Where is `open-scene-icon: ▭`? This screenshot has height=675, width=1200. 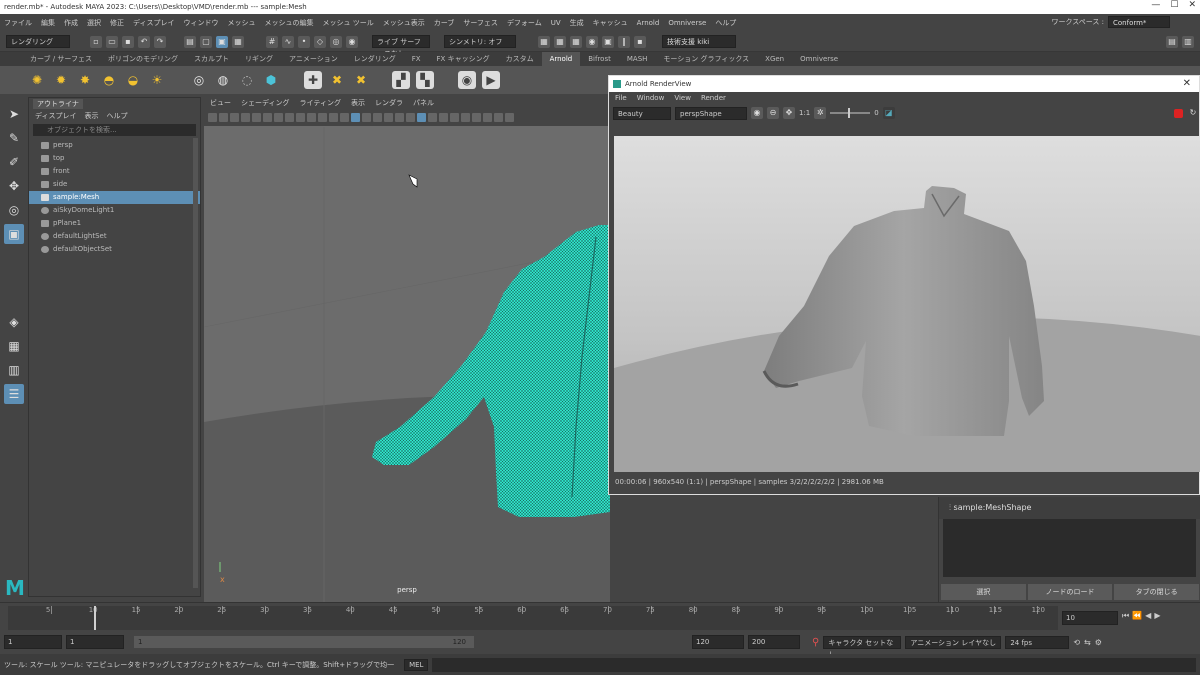 open-scene-icon: ▭ is located at coordinates (112, 41).